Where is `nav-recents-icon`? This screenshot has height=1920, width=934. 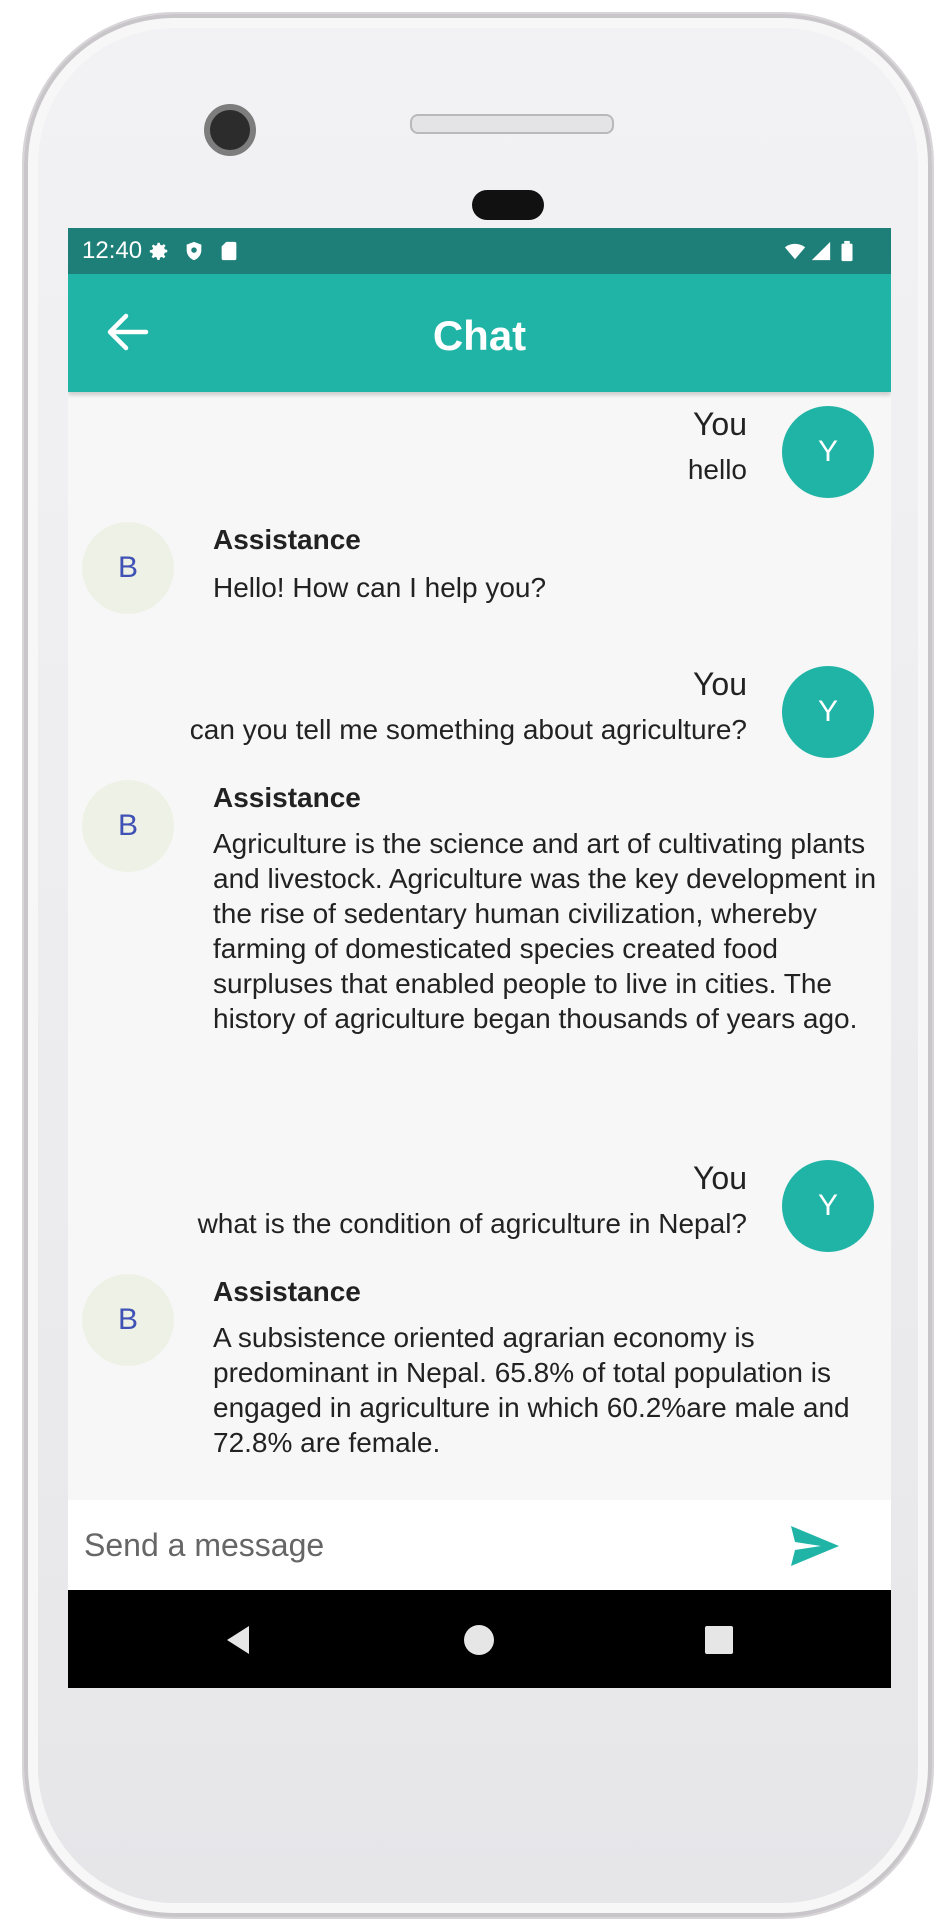
nav-recents-icon is located at coordinates (719, 1640).